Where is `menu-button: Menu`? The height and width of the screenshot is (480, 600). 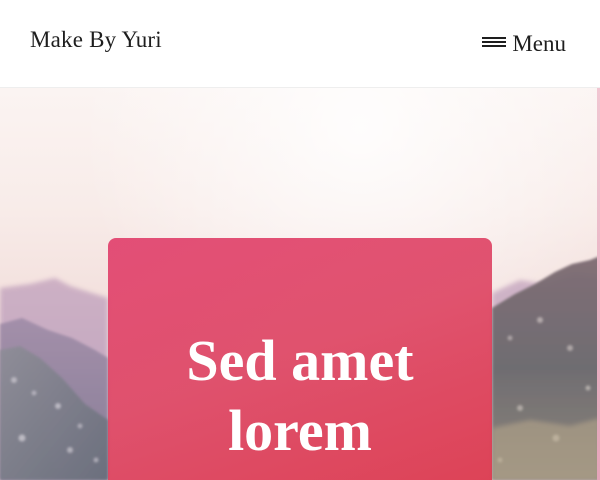
menu-button: Menu is located at coordinates (524, 44).